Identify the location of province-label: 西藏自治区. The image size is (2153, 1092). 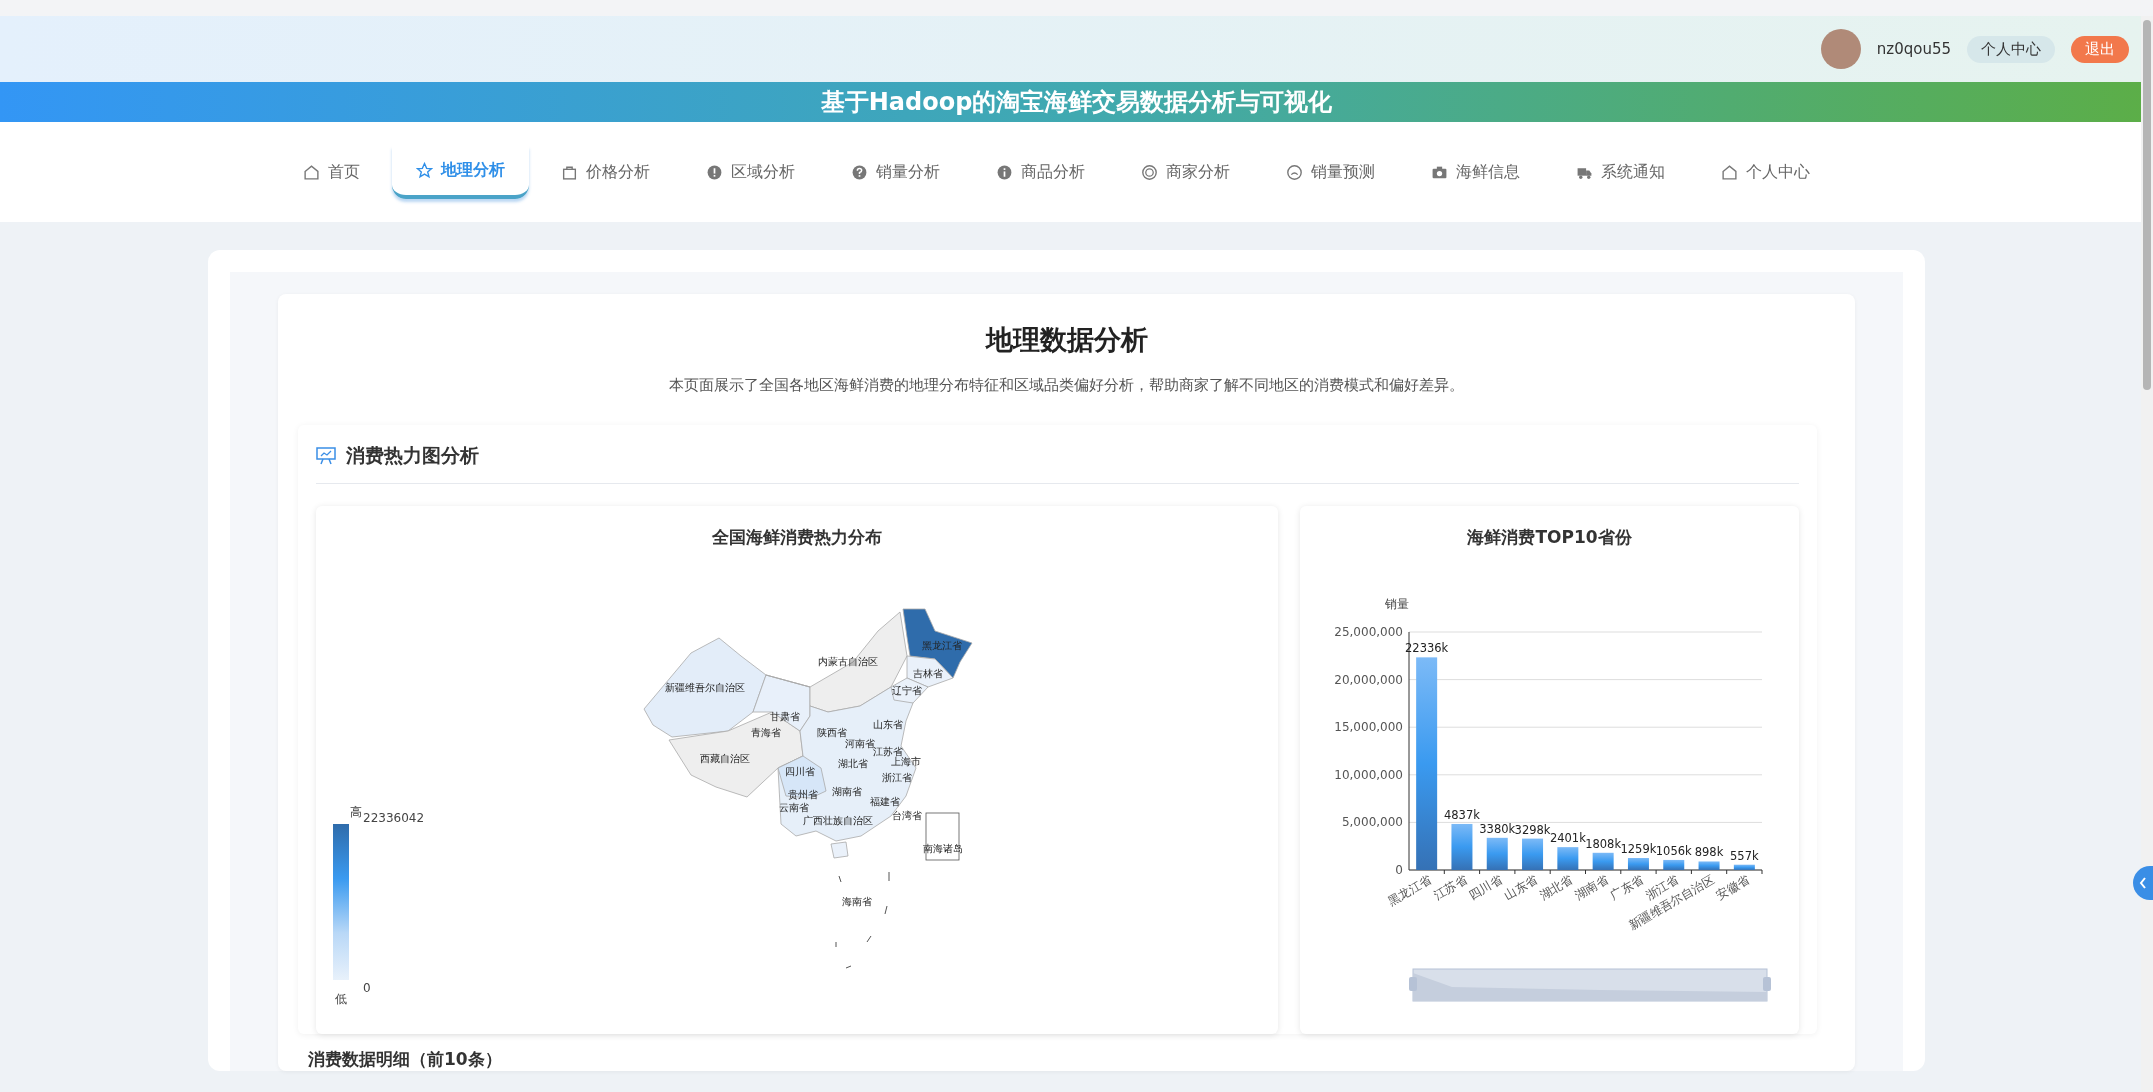
(725, 758).